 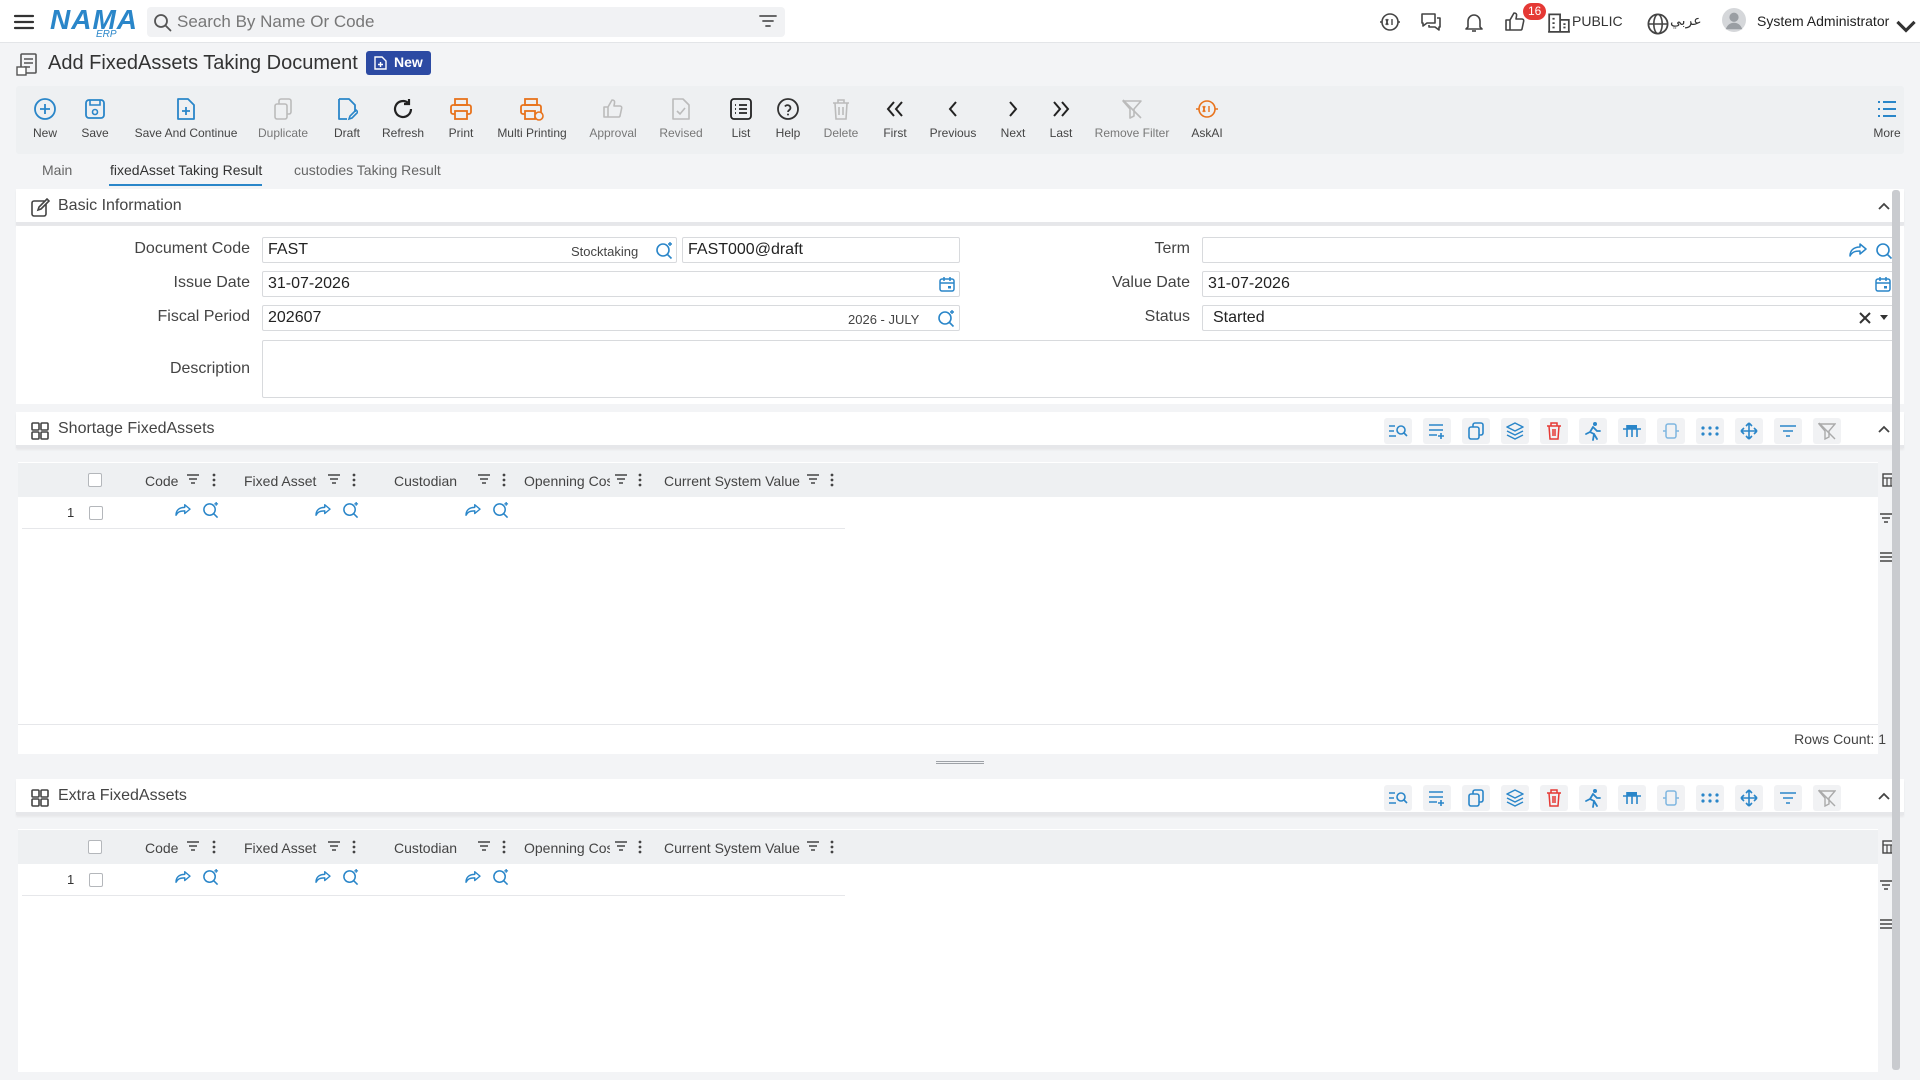 What do you see at coordinates (532, 118) in the screenshot?
I see `multi-printing-button: Multi Printing` at bounding box center [532, 118].